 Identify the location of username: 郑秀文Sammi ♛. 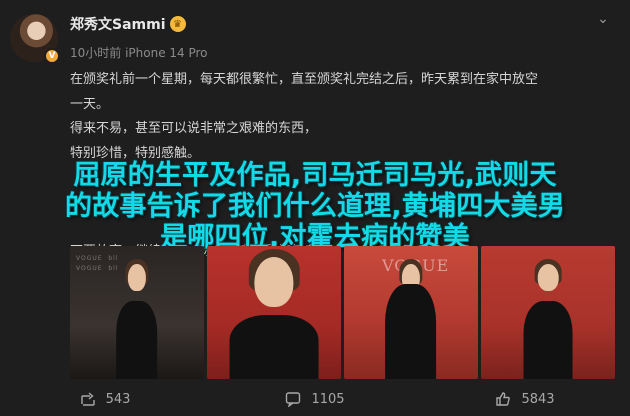
(128, 24).